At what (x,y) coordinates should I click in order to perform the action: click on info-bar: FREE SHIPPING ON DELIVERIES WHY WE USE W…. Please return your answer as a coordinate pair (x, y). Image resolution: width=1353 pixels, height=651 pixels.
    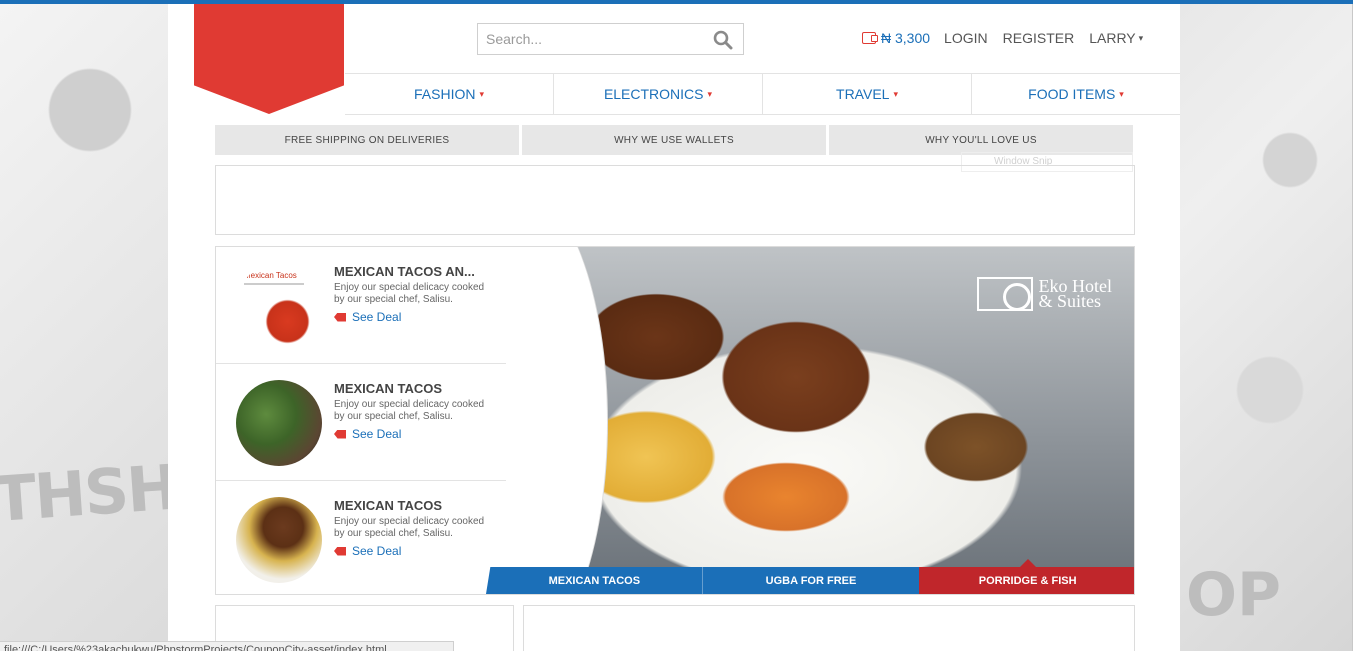
    Looking at the image, I should click on (674, 140).